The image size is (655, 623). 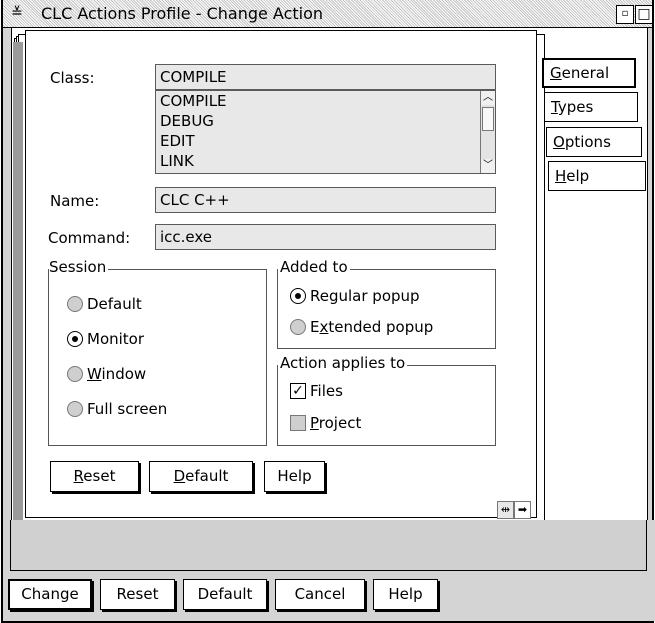 What do you see at coordinates (325, 200) in the screenshot?
I see `name-field: CLC C++` at bounding box center [325, 200].